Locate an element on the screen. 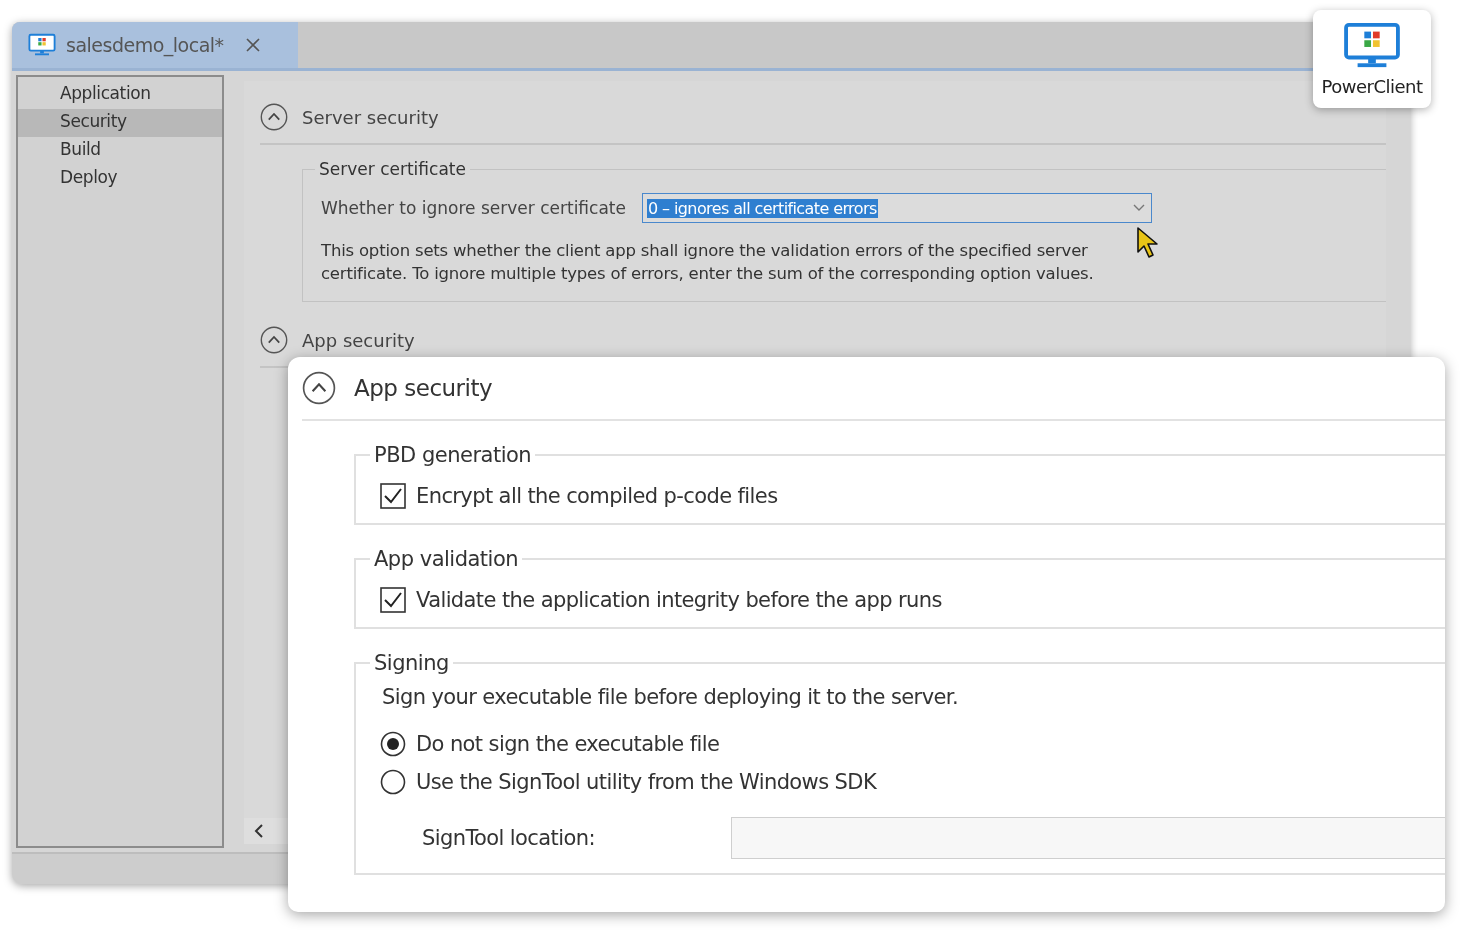 This screenshot has height=937, width=1464. description-text: This option sets whether the client app shall ignore the validation errors of the specified server certificate. To ignore multiple types of errors, enter the sum of the corresponding option values. is located at coordinates (708, 262).